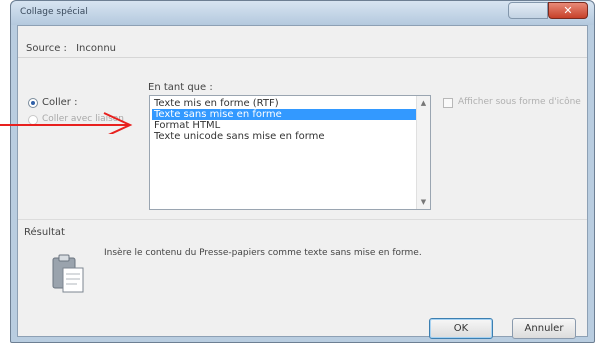 The width and height of the screenshot is (605, 347). I want to click on window-title: Collage spécial, so click(54, 12).